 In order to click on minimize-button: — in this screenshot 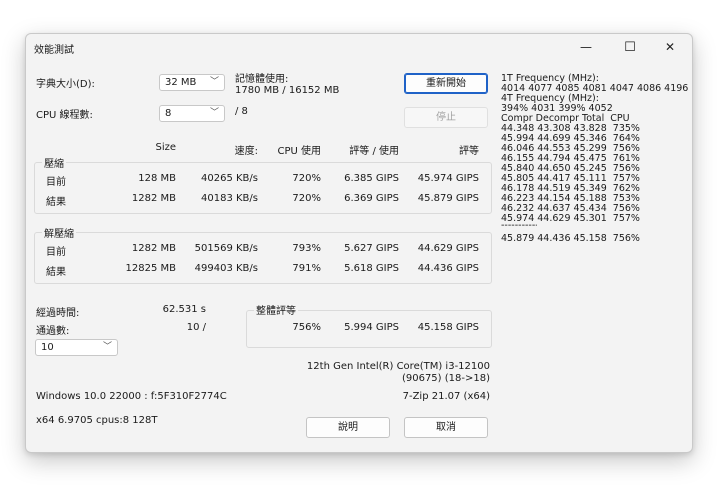, I will do `click(586, 47)`.